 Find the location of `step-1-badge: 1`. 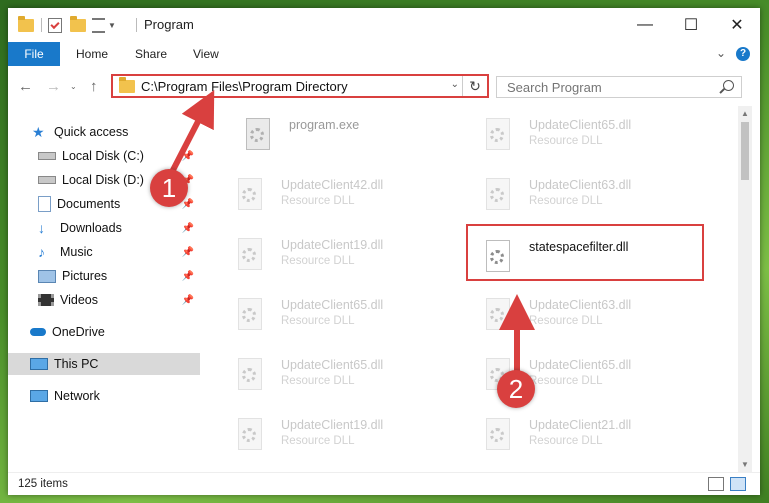

step-1-badge: 1 is located at coordinates (169, 188).